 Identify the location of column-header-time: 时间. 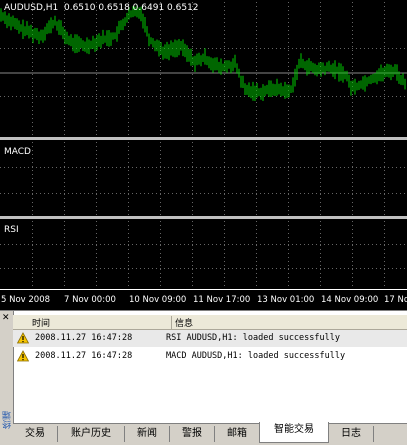
(41, 322).